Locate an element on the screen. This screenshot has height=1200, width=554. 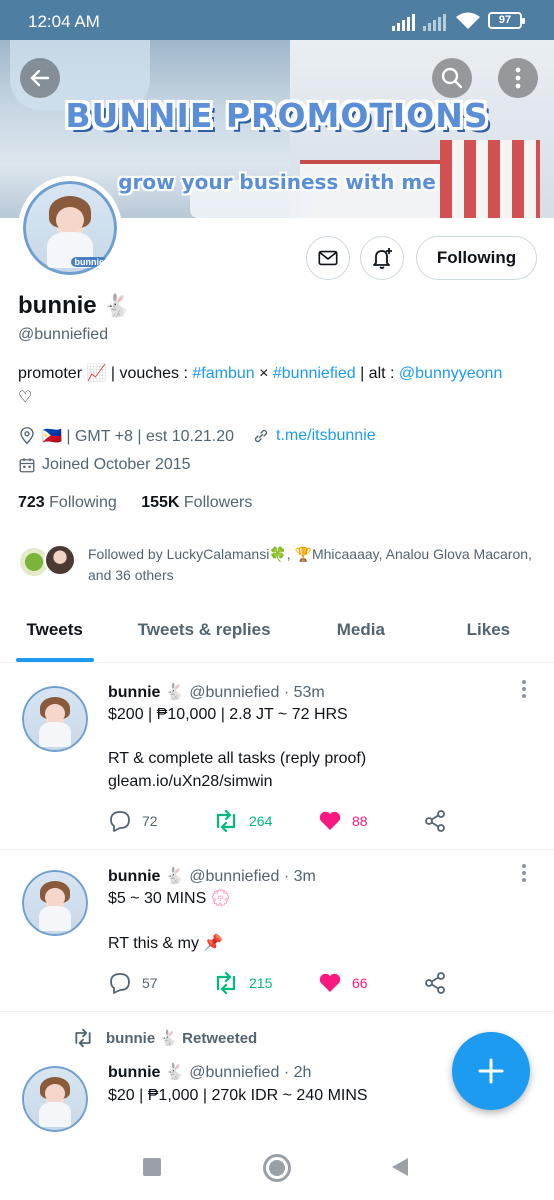
profile-tabs: Tweets Tweets & replies Media Likes is located at coordinates (277, 631).